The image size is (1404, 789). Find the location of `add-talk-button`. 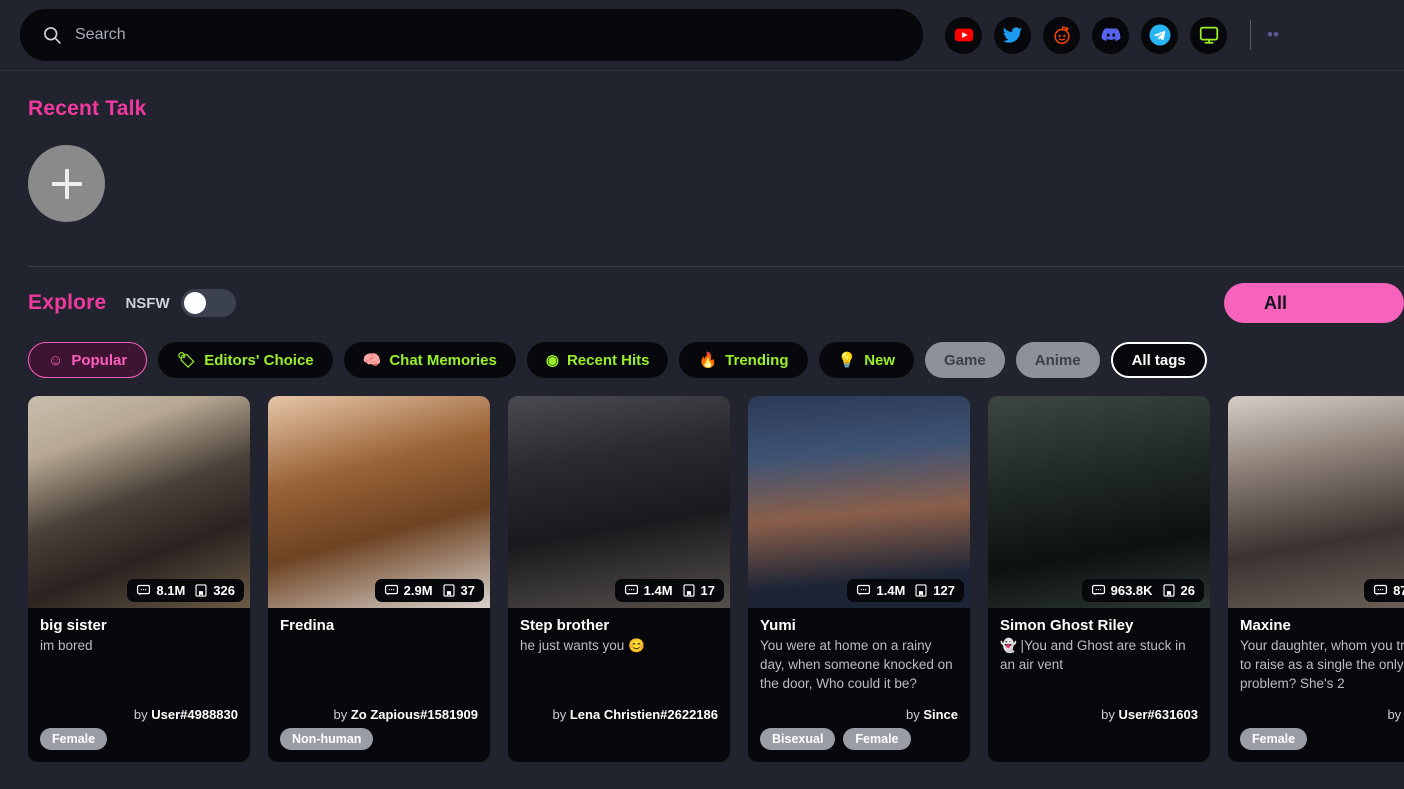

add-talk-button is located at coordinates (66, 183).